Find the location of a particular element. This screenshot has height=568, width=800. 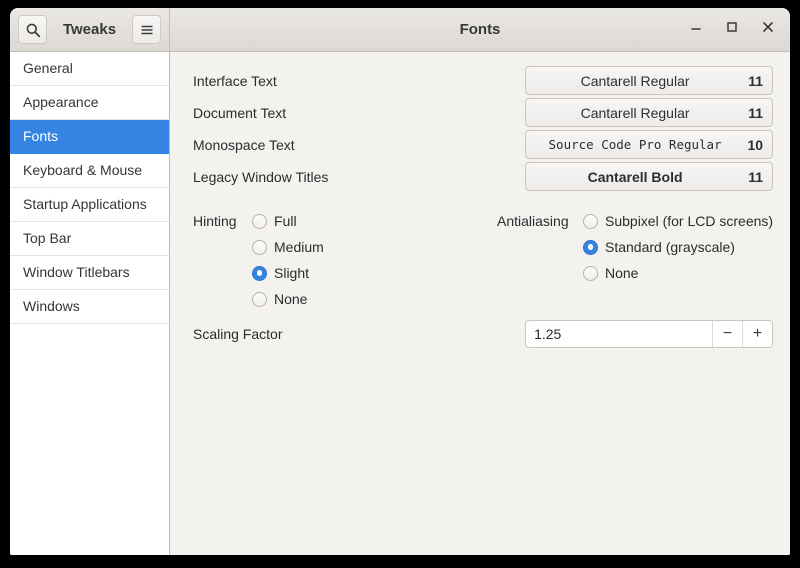

hinting-option-none: None is located at coordinates (288, 299).